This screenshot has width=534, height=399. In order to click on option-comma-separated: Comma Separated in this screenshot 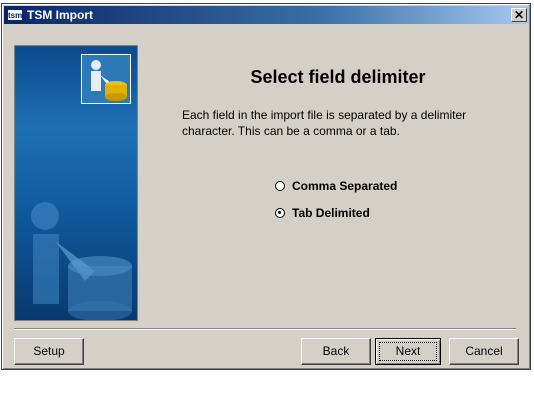, I will do `click(336, 186)`.